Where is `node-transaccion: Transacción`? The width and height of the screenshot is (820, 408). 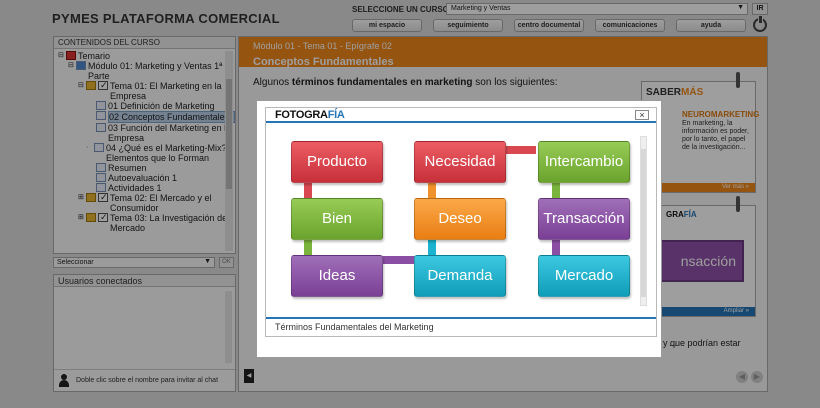 node-transaccion: Transacción is located at coordinates (584, 219).